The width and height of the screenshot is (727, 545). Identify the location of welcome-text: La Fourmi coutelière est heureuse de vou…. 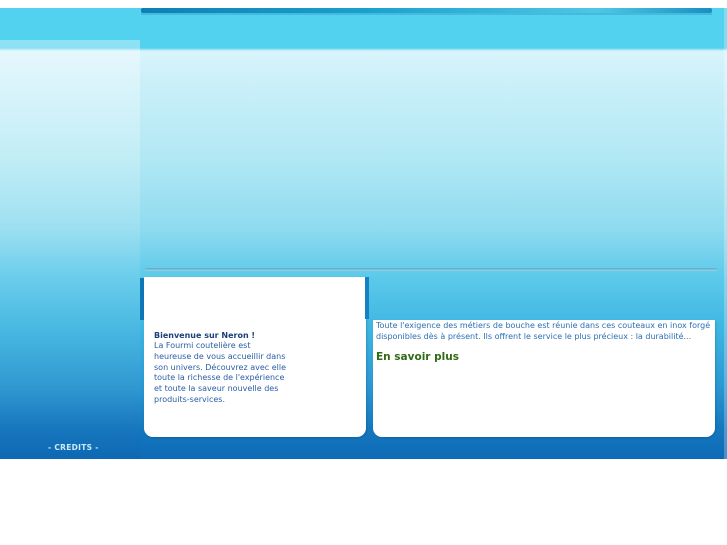
(220, 372).